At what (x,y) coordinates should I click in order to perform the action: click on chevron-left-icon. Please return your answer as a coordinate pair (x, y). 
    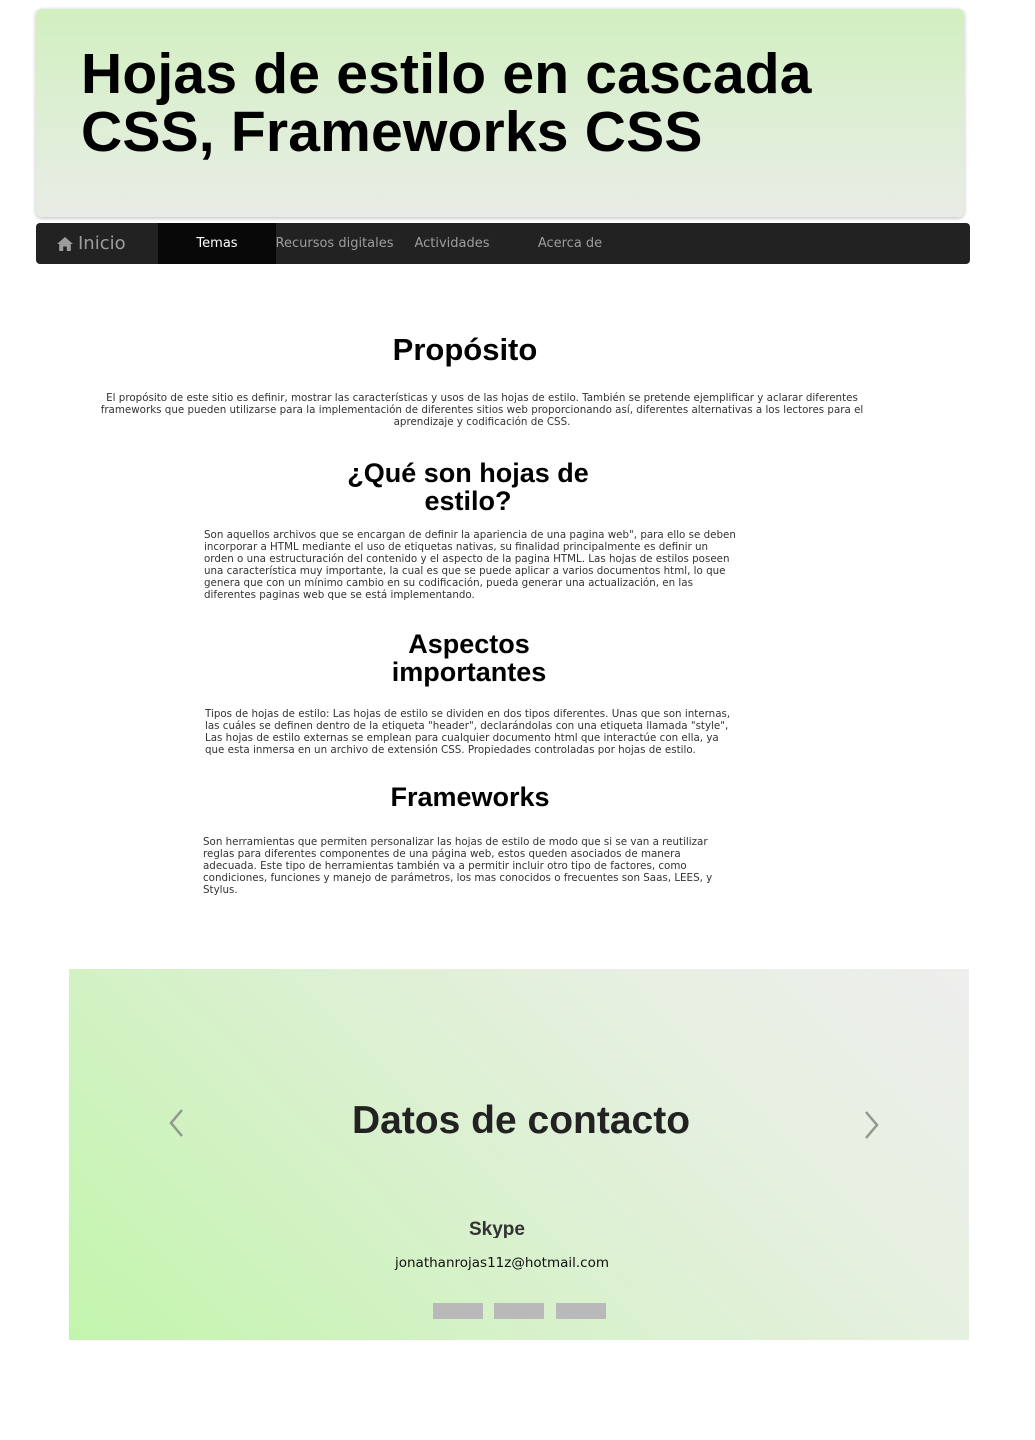
    Looking at the image, I should click on (176, 1123).